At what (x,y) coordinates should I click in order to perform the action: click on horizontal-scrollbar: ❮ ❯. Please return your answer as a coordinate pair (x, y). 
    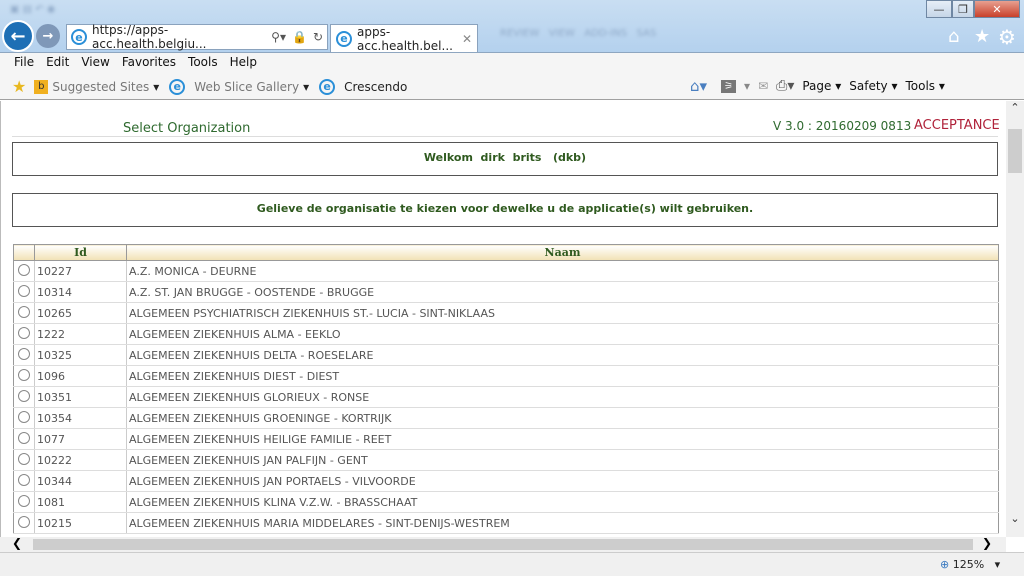
    Looking at the image, I should click on (503, 544).